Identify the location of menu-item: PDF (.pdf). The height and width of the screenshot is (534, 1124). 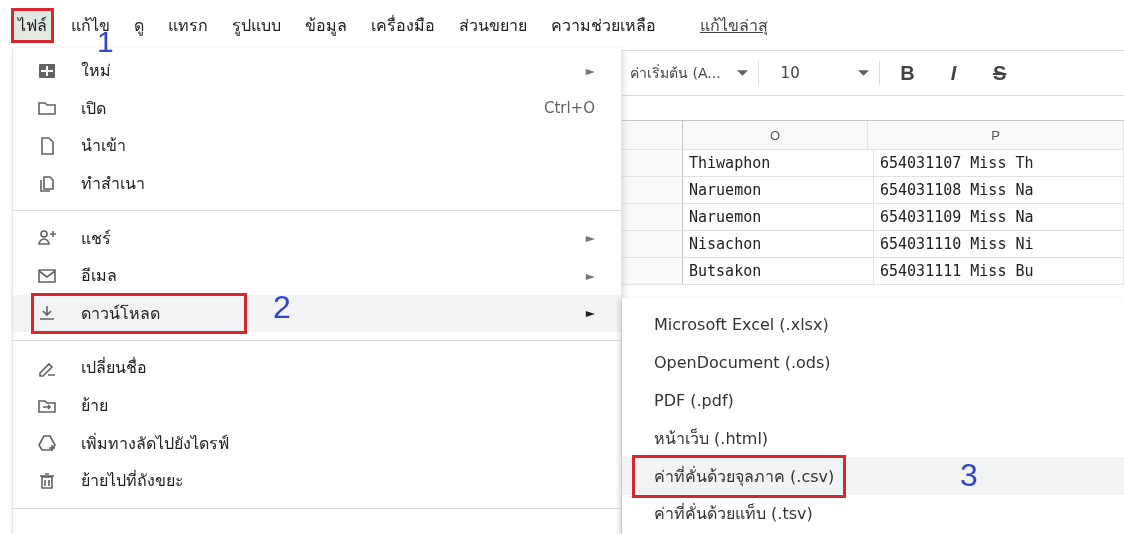
(694, 400).